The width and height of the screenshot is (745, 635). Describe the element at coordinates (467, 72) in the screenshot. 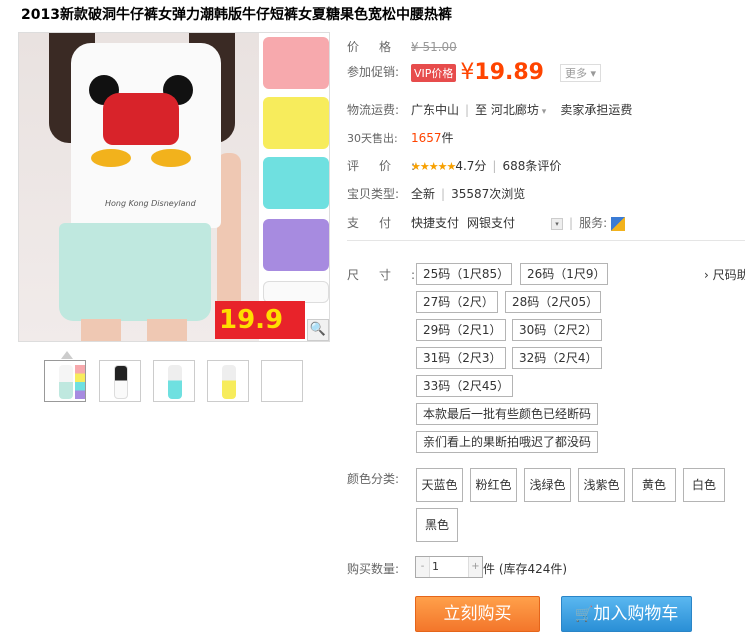

I see `yen-symbol: ¥` at that location.